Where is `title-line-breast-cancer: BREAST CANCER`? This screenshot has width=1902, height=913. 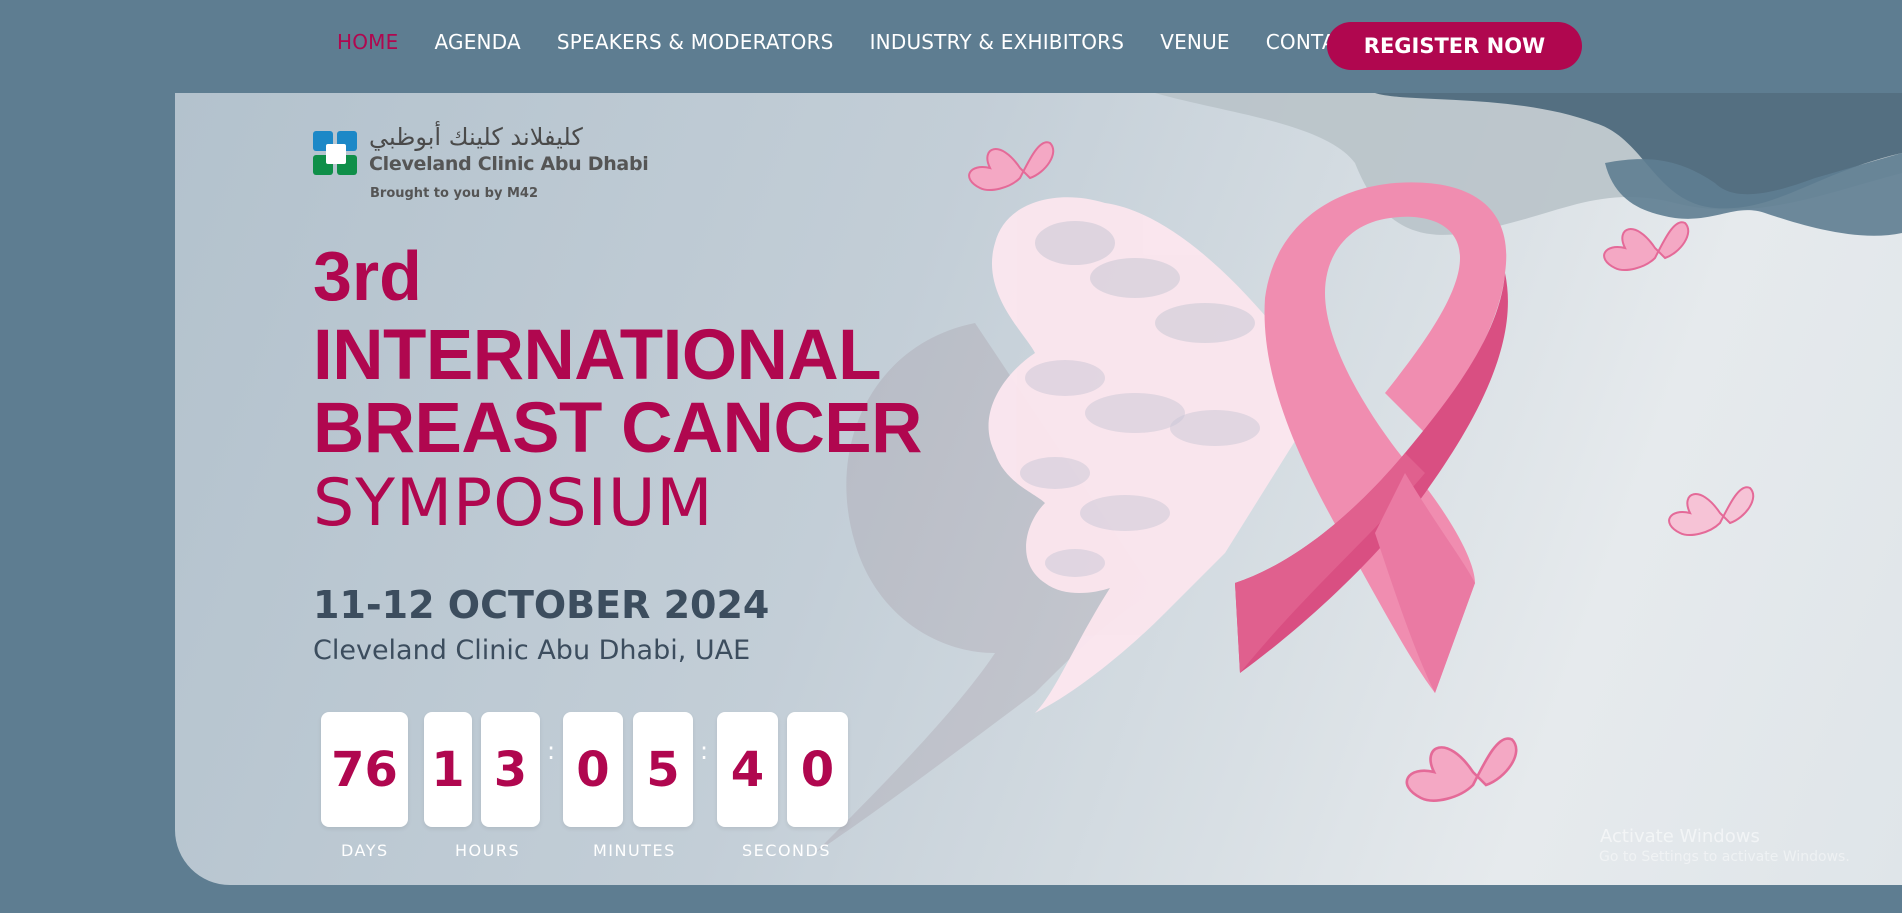 title-line-breast-cancer: BREAST CANCER is located at coordinates (617, 428).